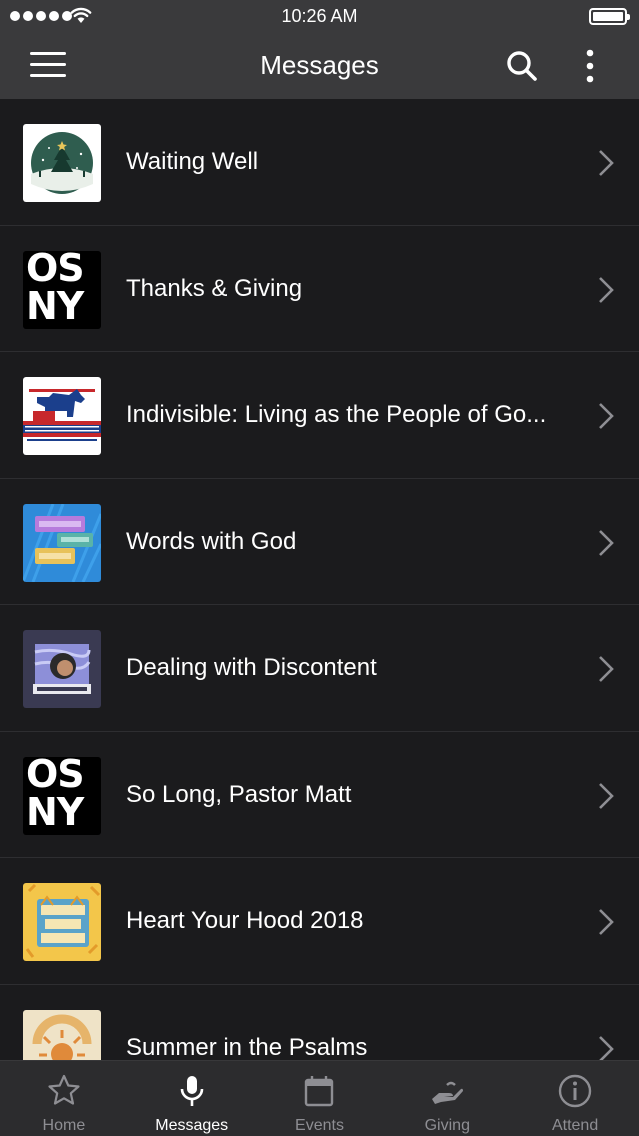  I want to click on list-item: Dealing with Discontent, so click(319, 668).